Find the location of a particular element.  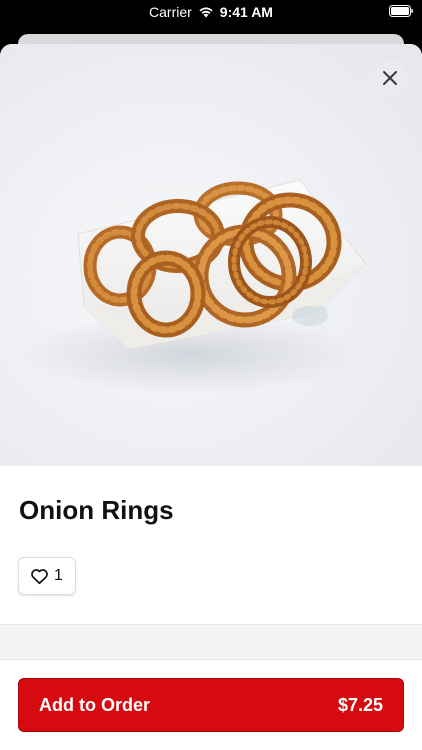

close-button is located at coordinates (390, 78).